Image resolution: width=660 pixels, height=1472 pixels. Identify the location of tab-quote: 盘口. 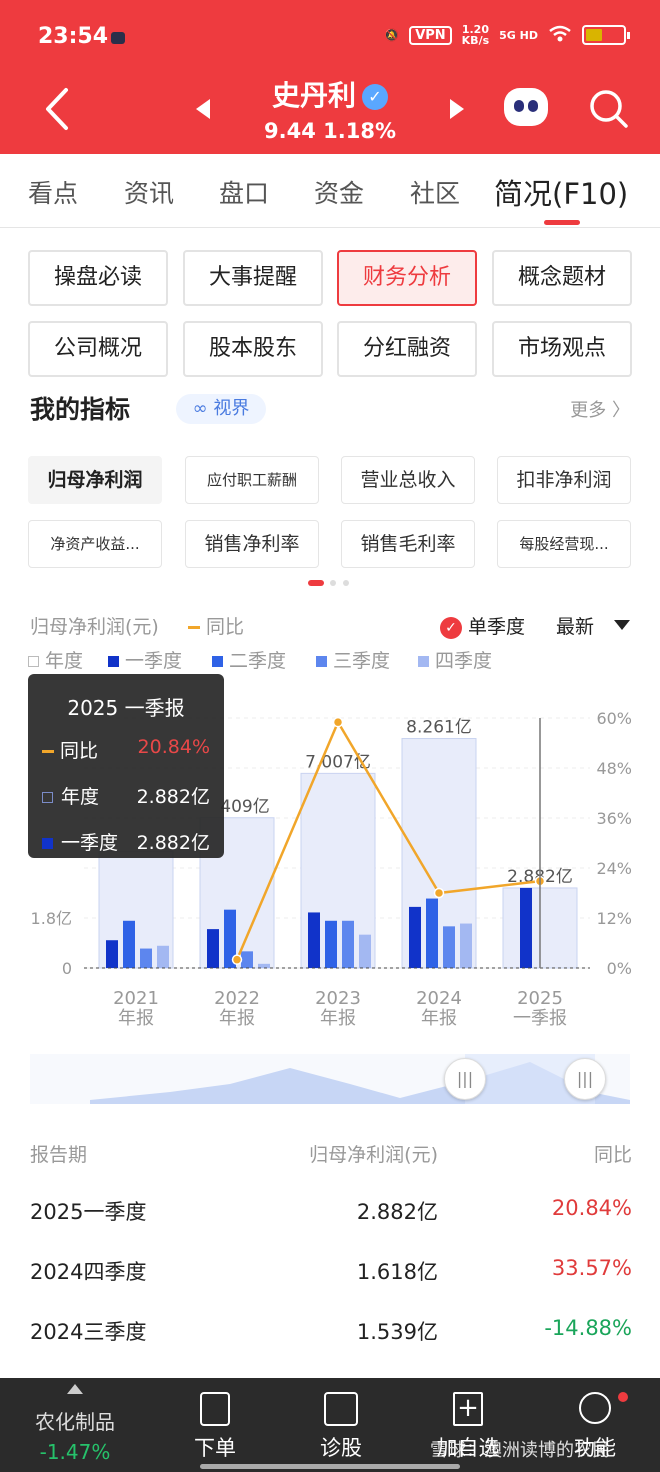
(244, 192).